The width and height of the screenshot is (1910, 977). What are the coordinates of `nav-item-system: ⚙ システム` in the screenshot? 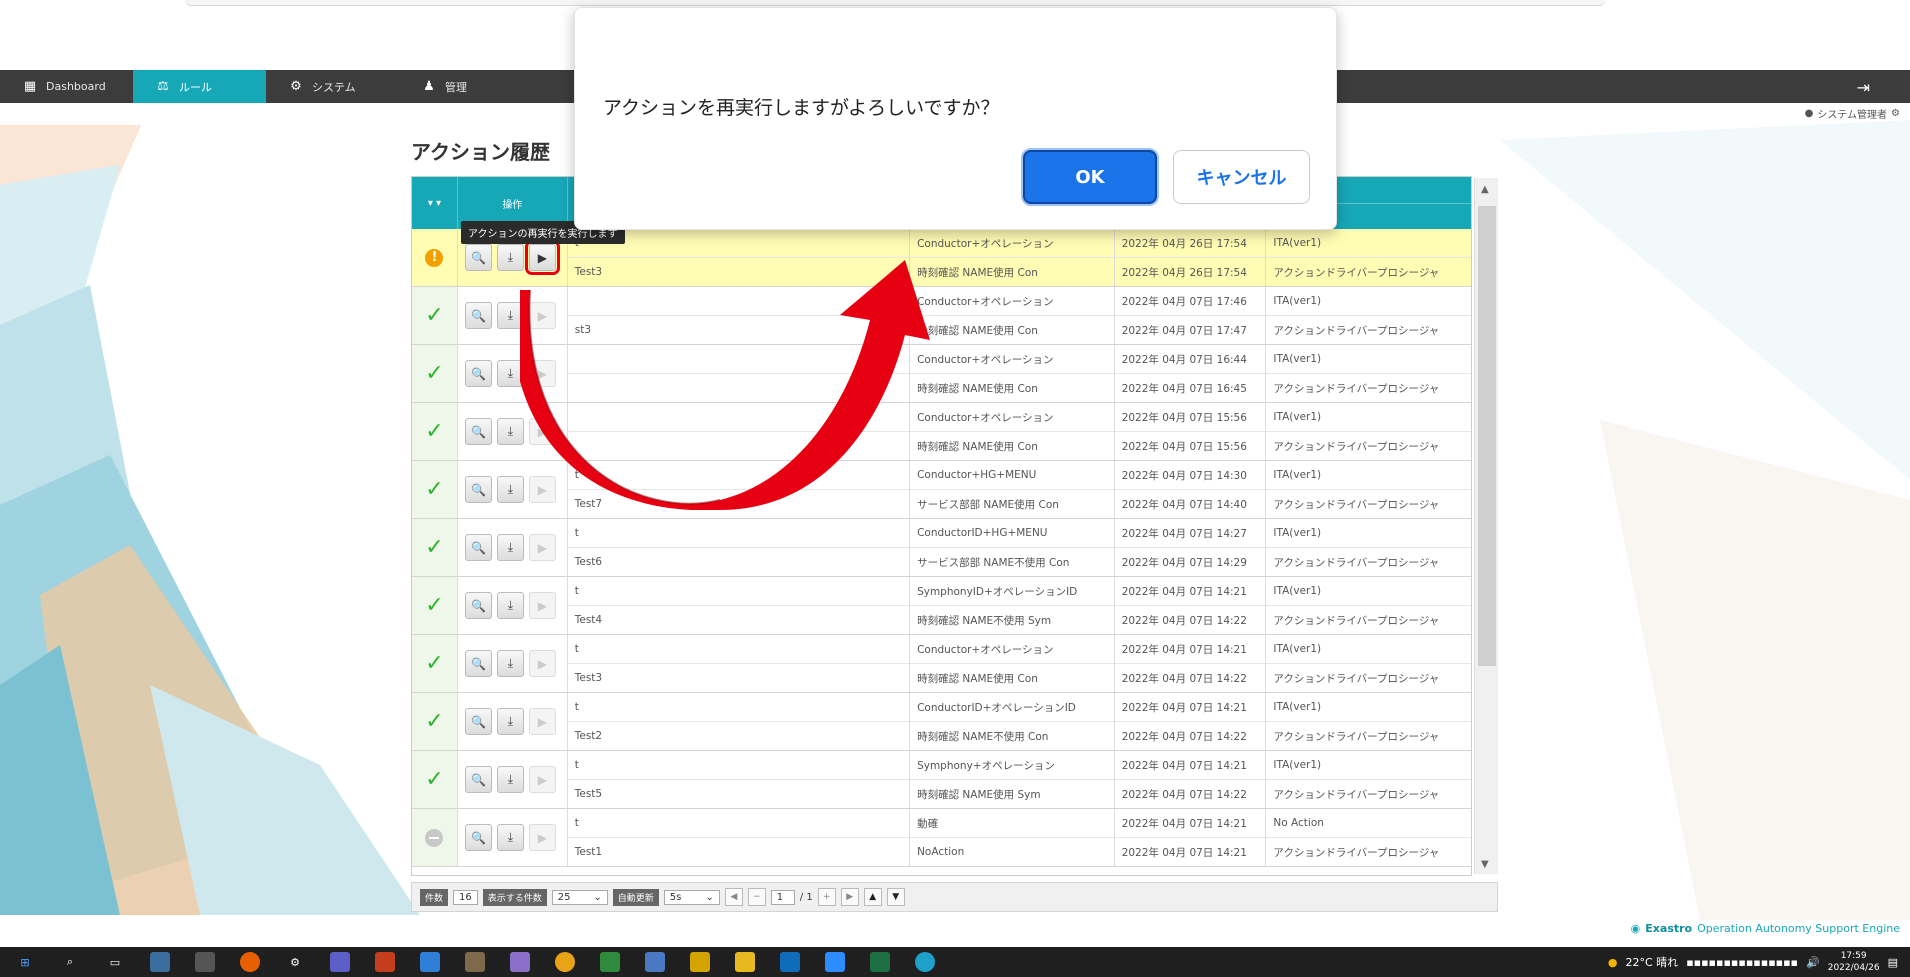 It's located at (332, 86).